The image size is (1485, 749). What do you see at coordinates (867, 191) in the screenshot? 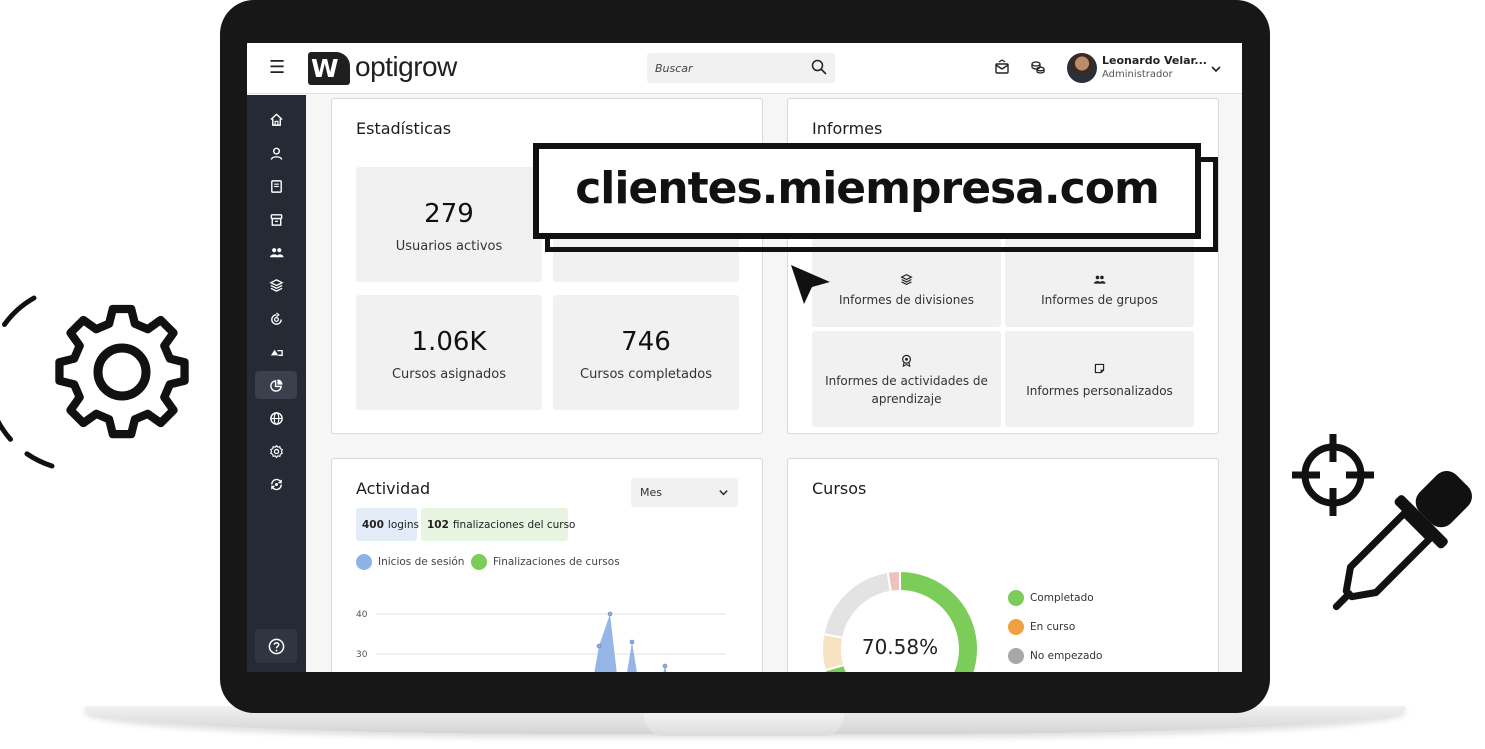
I see `url-box: clientes.miempresa.com` at bounding box center [867, 191].